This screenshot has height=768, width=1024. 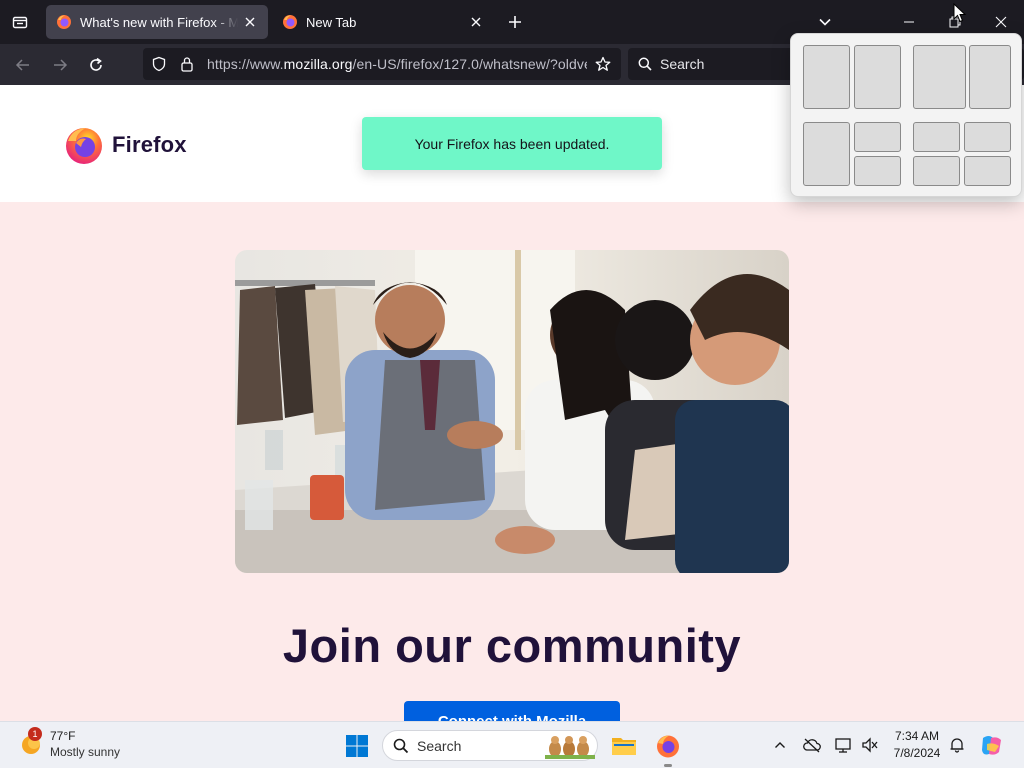 What do you see at coordinates (318, 64) in the screenshot?
I see `url-host: mozilla.org` at bounding box center [318, 64].